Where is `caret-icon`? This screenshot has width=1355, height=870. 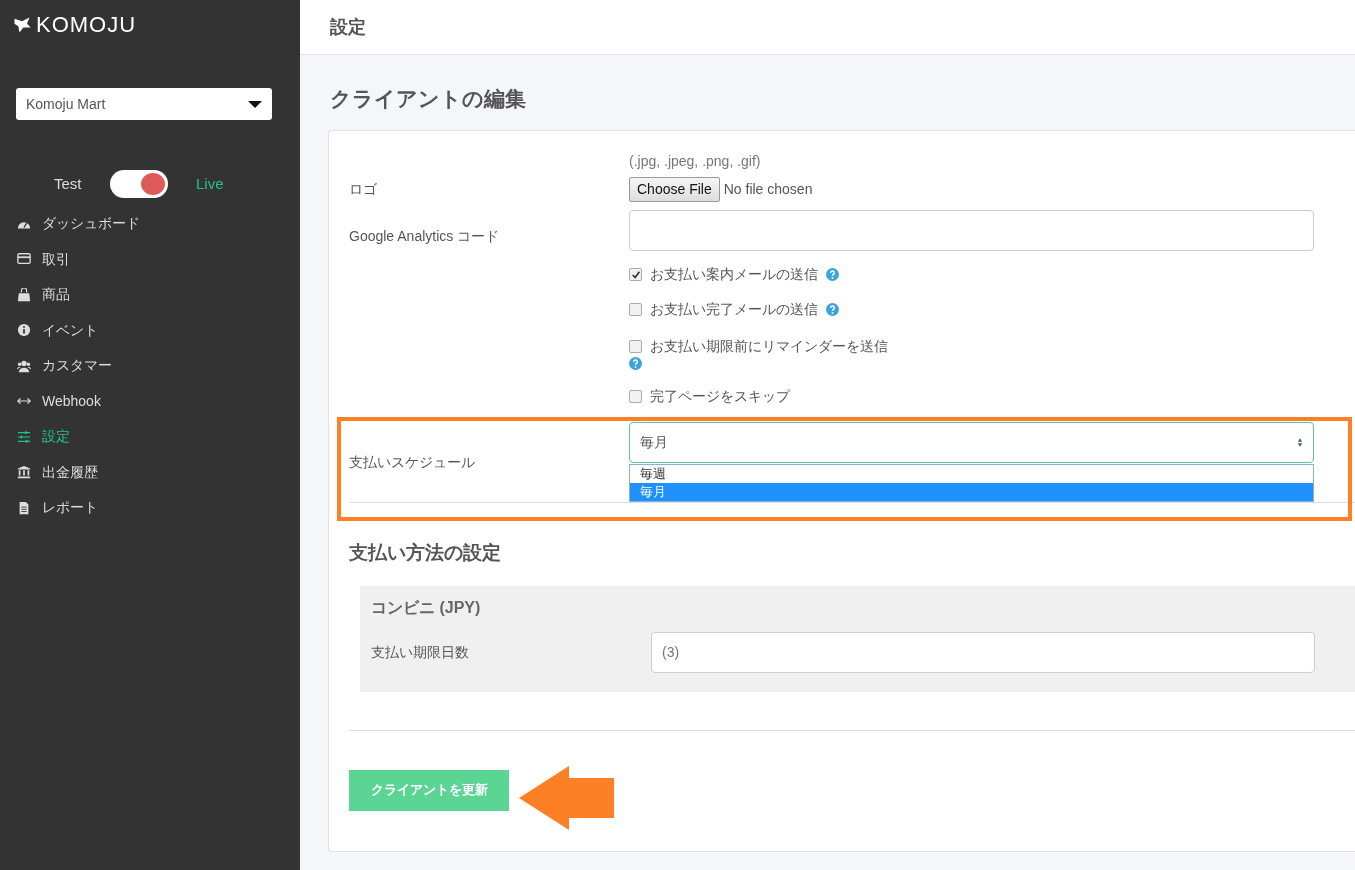
caret-icon is located at coordinates (255, 104).